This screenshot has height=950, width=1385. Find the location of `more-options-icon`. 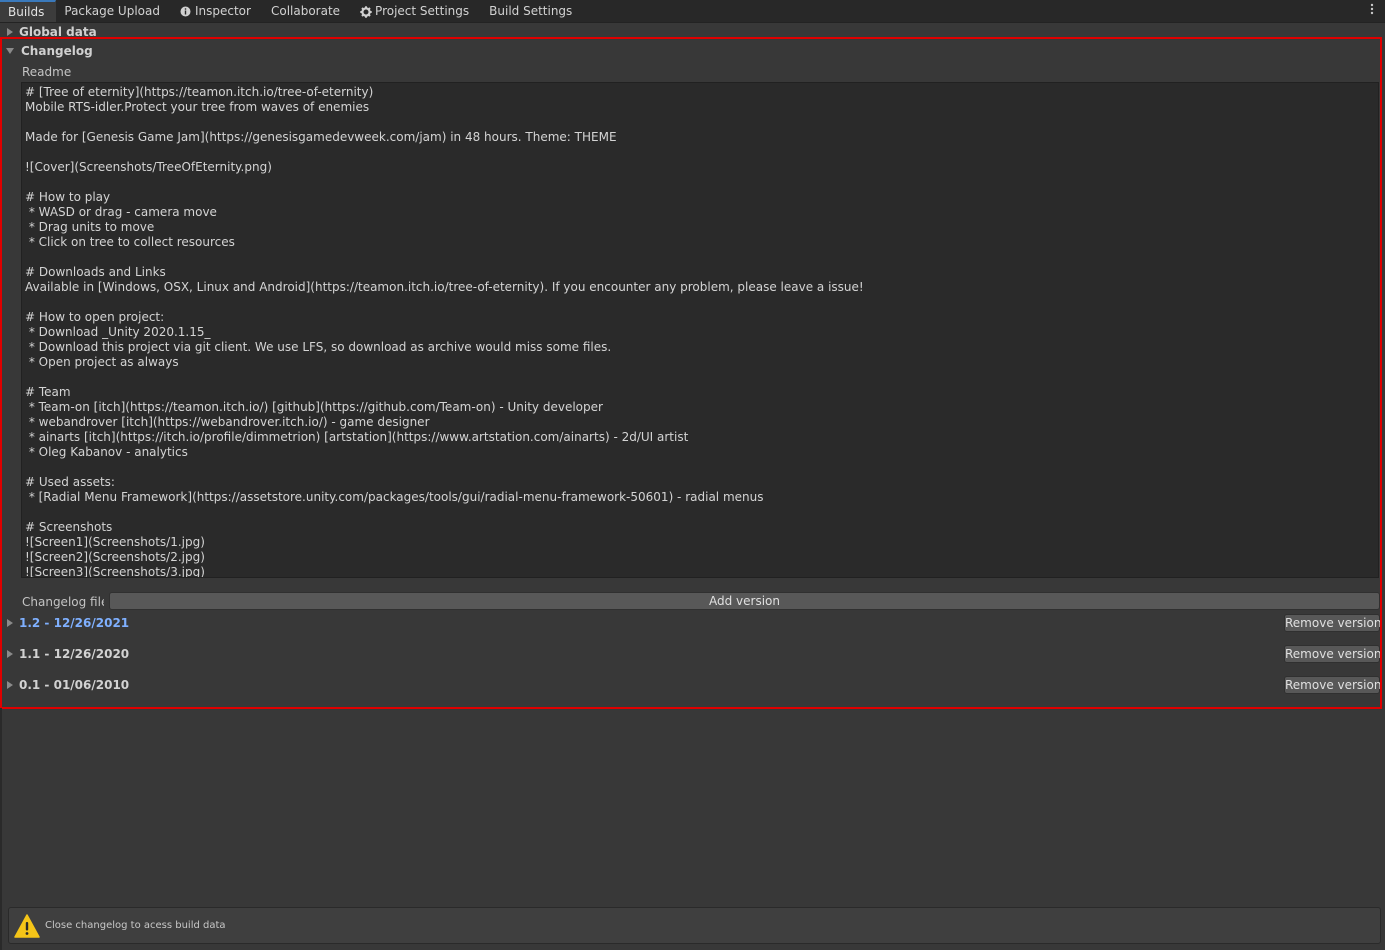

more-options-icon is located at coordinates (1372, 11).